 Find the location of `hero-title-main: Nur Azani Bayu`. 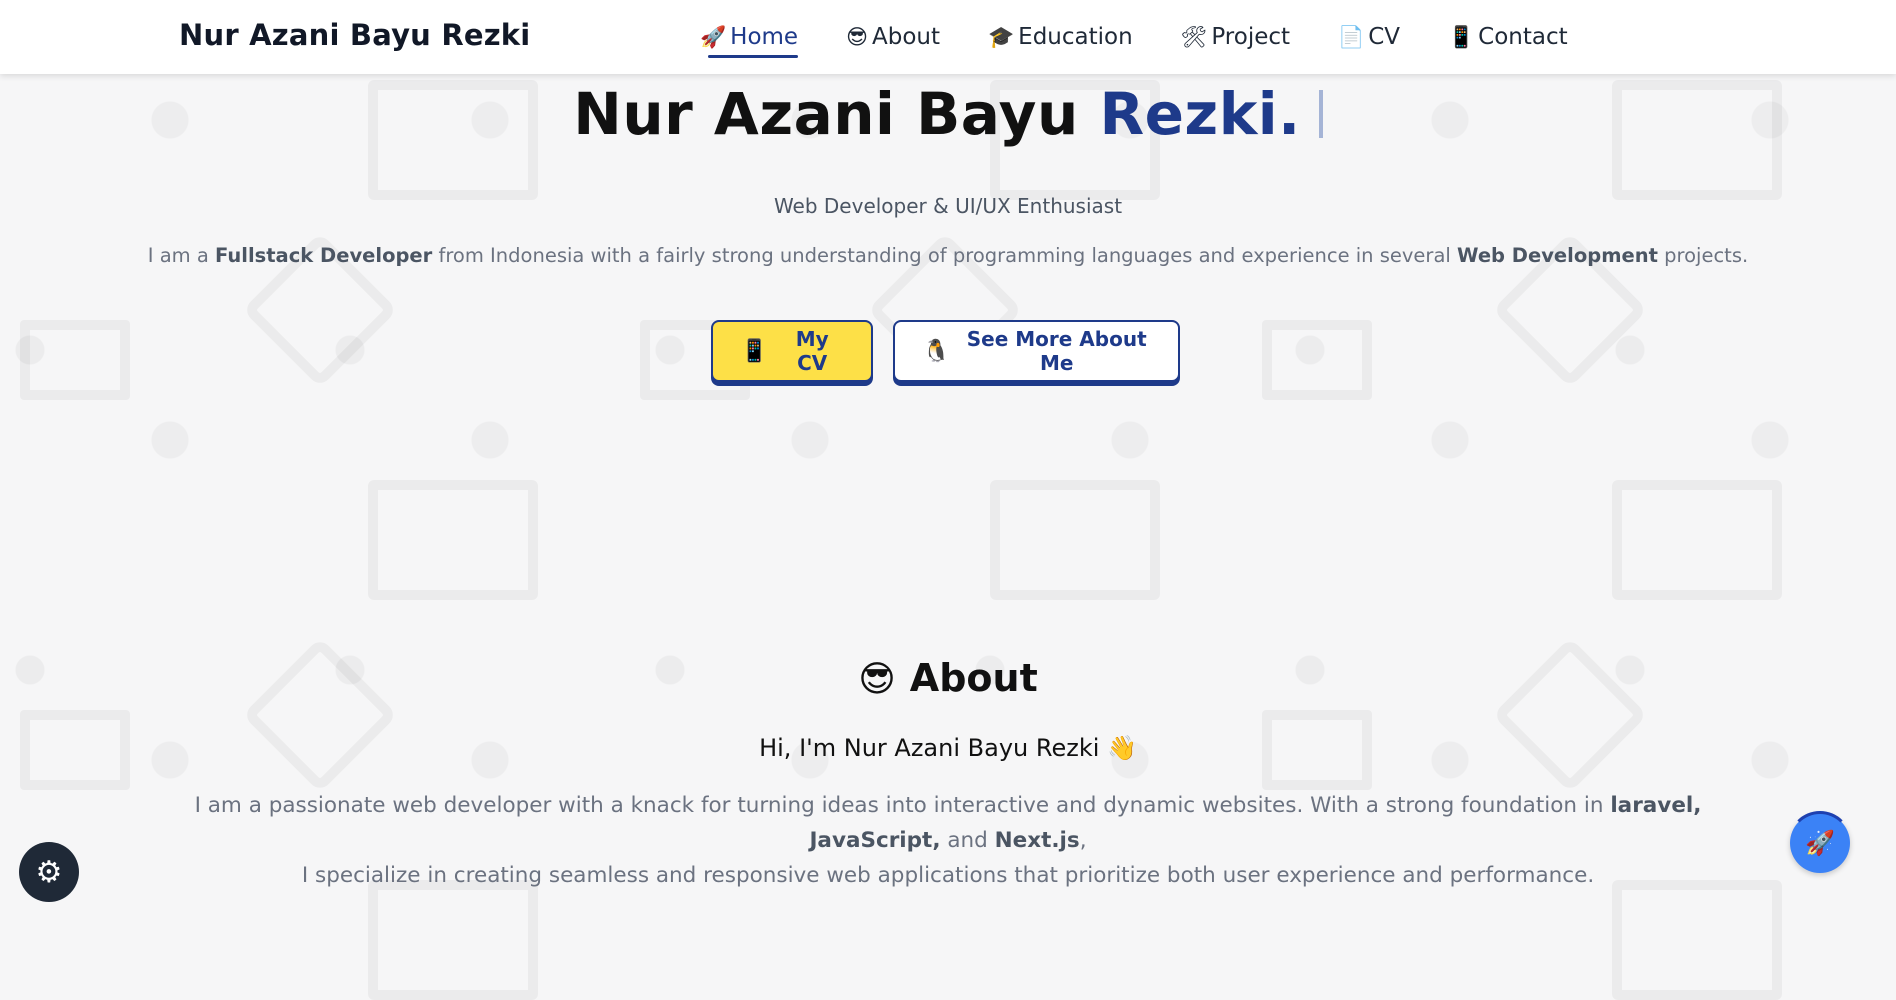

hero-title-main: Nur Azani Bayu is located at coordinates (836, 114).